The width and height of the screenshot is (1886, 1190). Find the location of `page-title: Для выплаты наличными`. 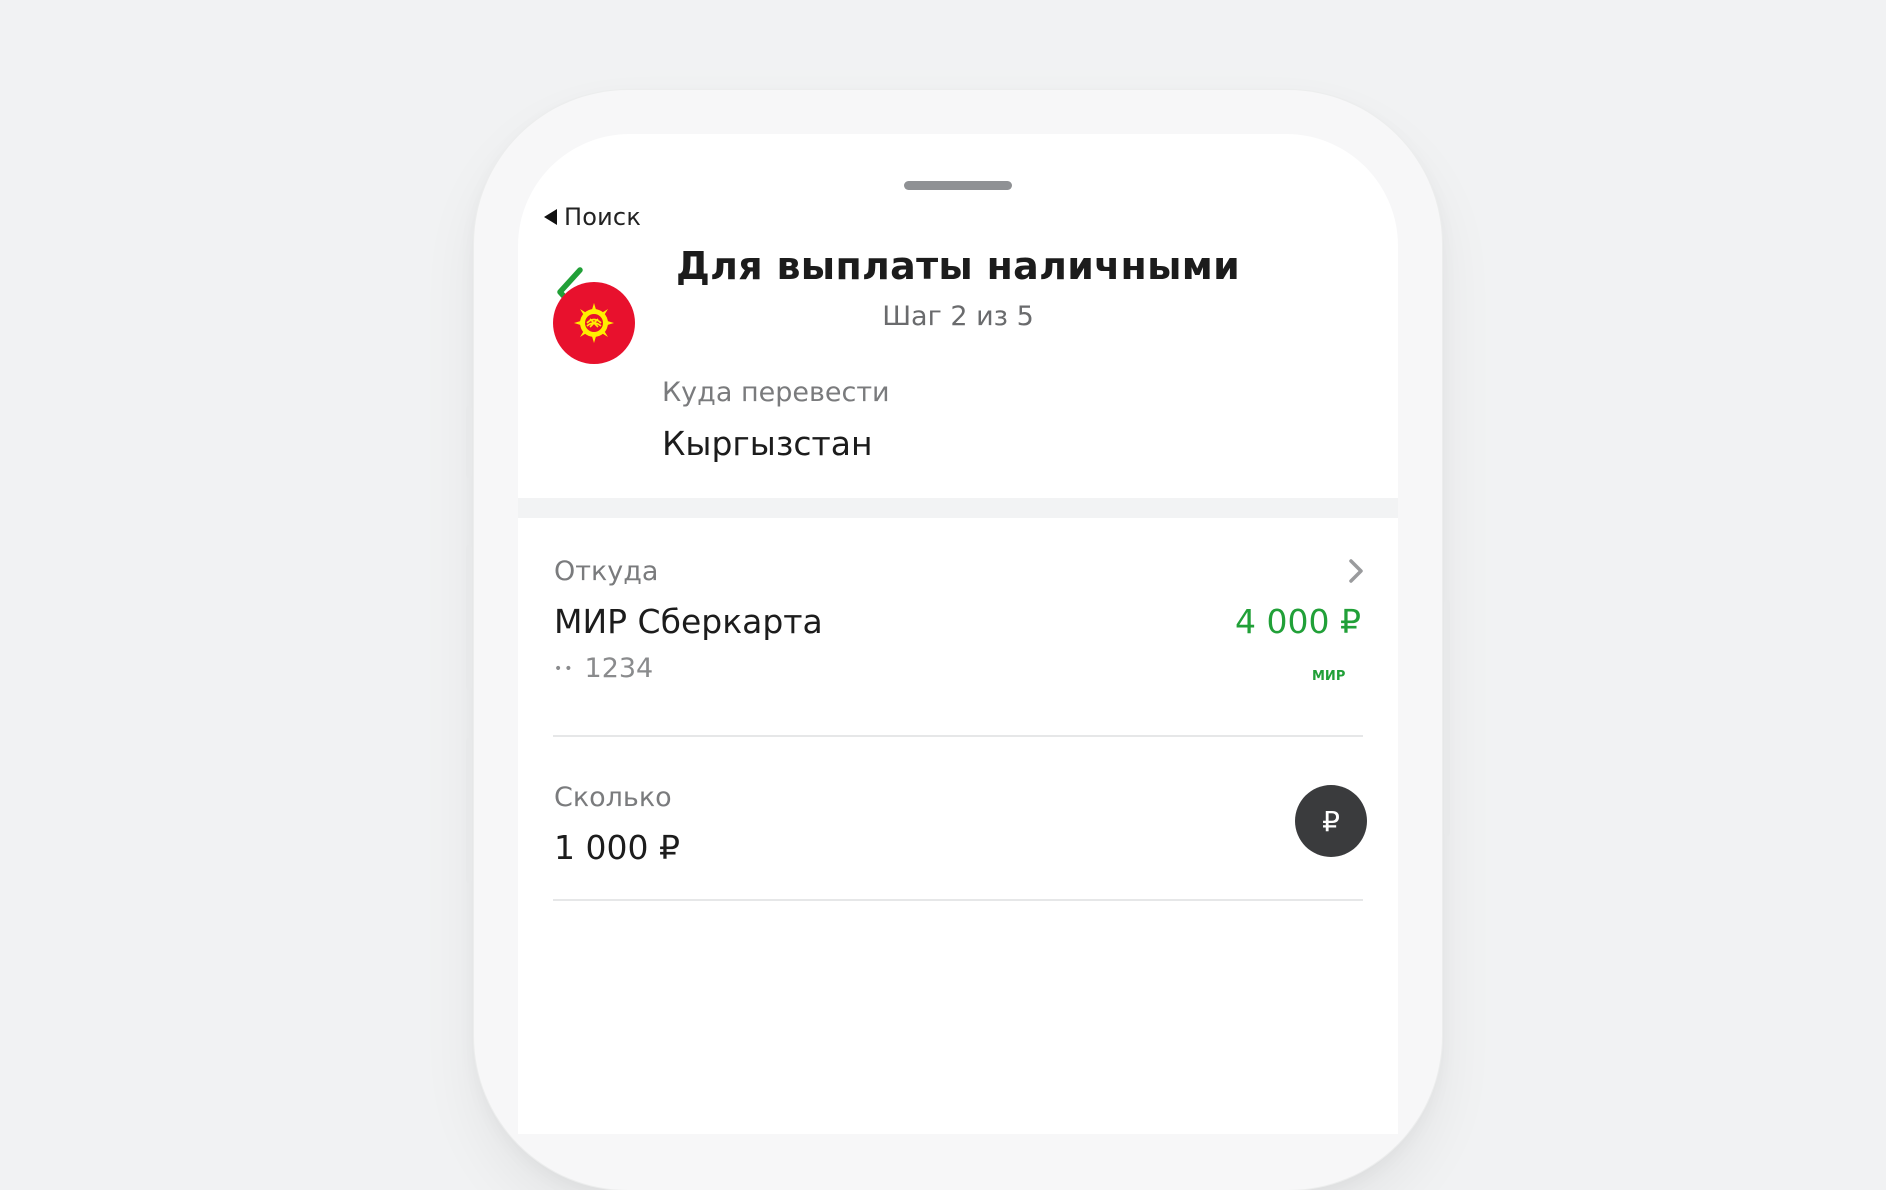

page-title: Для выплаты наличными is located at coordinates (958, 266).